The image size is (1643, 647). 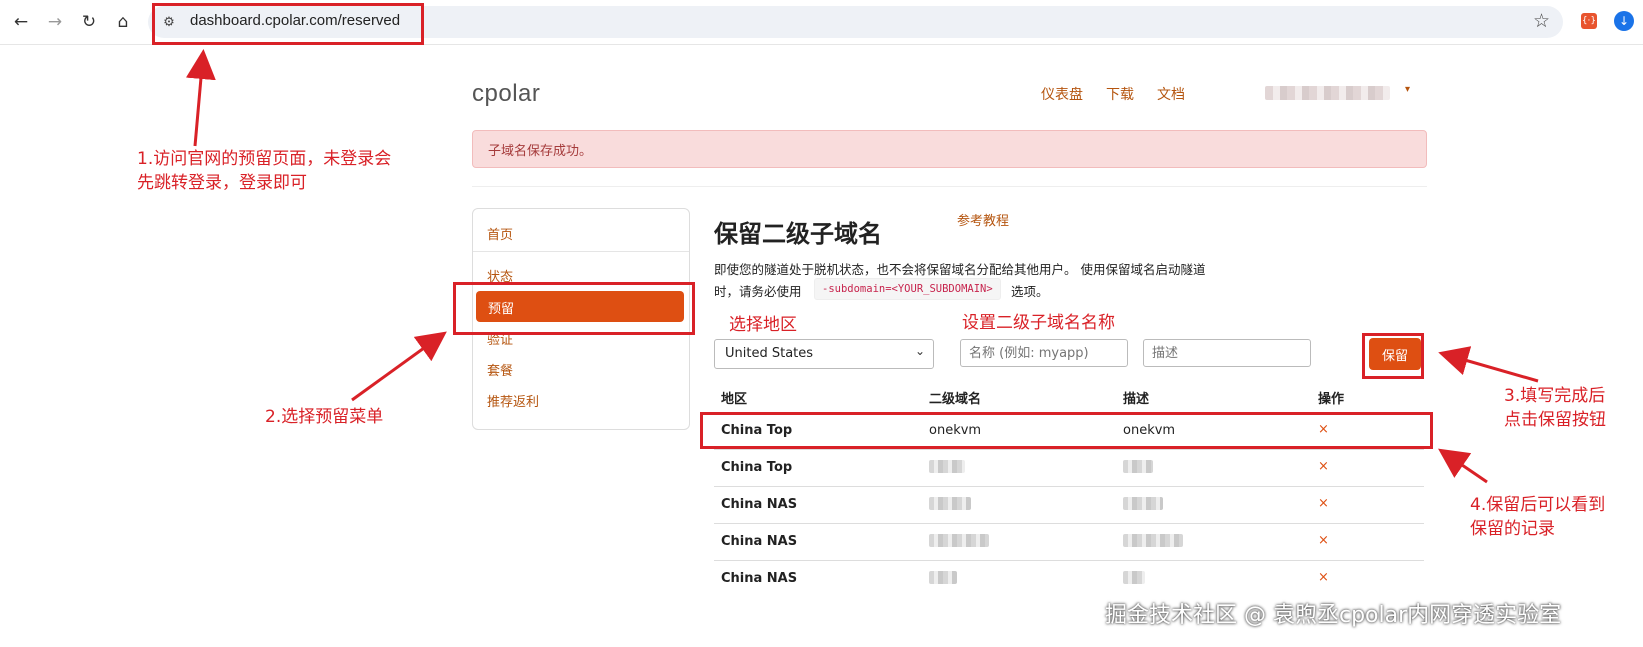 What do you see at coordinates (1555, 396) in the screenshot?
I see `annotation-note-3-line-1: 3.填写完成后` at bounding box center [1555, 396].